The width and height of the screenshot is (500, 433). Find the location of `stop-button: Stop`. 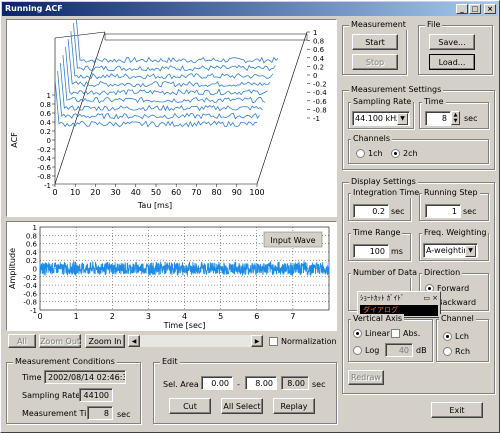

stop-button: Stop is located at coordinates (375, 62).